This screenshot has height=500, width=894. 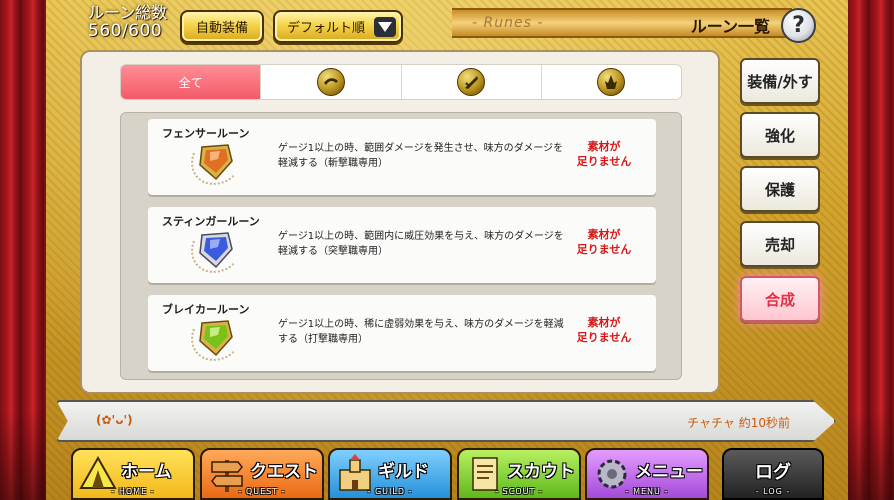 I want to click on tab-all-label: 全て, so click(x=190, y=82).